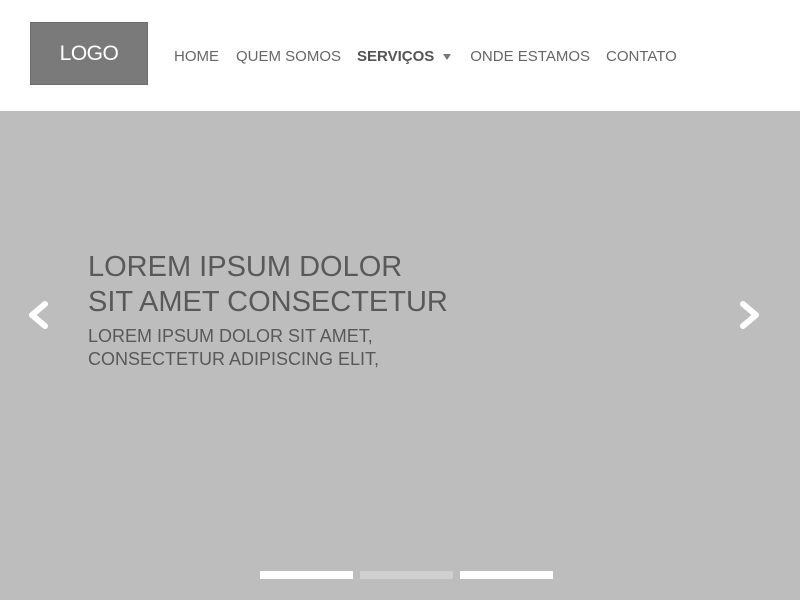  I want to click on slide-subtitle-line1: LOREM IPSUM DOLOR SIT AMET,, so click(230, 336).